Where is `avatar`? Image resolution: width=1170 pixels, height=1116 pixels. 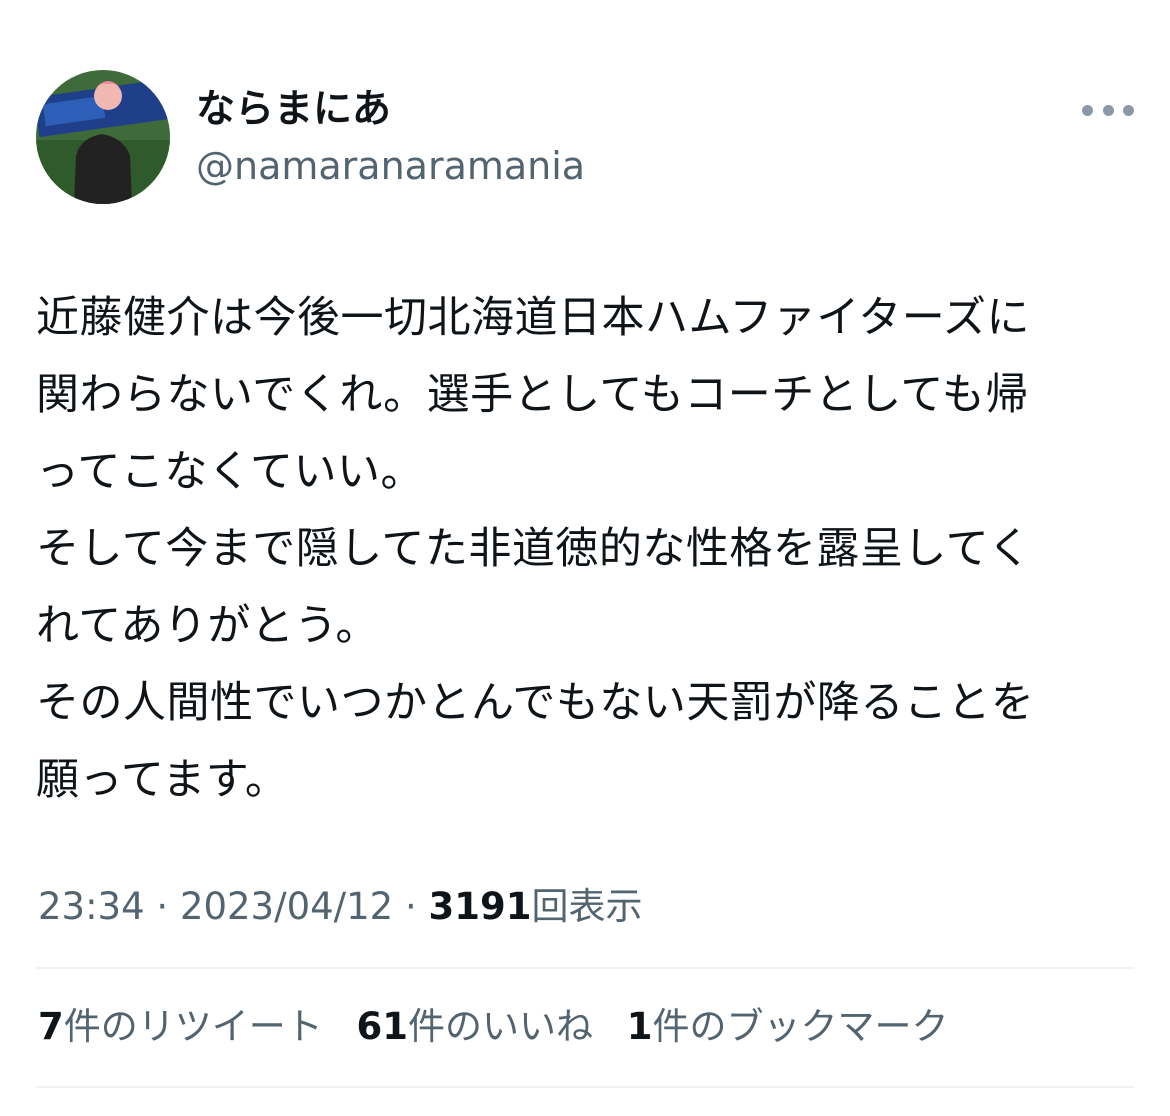
avatar is located at coordinates (103, 137).